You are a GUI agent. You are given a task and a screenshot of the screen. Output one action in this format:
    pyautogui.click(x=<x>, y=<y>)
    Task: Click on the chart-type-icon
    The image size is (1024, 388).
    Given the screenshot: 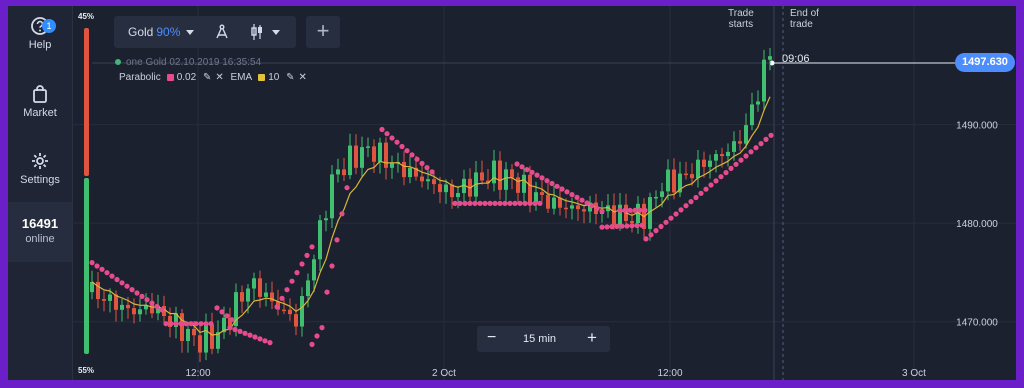 What is the action you would take?
    pyautogui.click(x=257, y=32)
    